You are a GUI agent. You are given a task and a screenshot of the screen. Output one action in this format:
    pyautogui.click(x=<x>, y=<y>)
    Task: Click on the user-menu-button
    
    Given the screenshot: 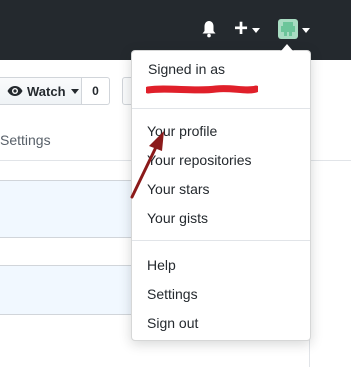 What is the action you would take?
    pyautogui.click(x=294, y=29)
    